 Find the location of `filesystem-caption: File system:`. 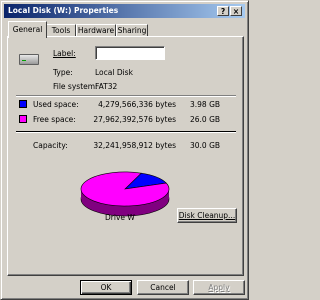

filesystem-caption: File system: is located at coordinates (75, 86).